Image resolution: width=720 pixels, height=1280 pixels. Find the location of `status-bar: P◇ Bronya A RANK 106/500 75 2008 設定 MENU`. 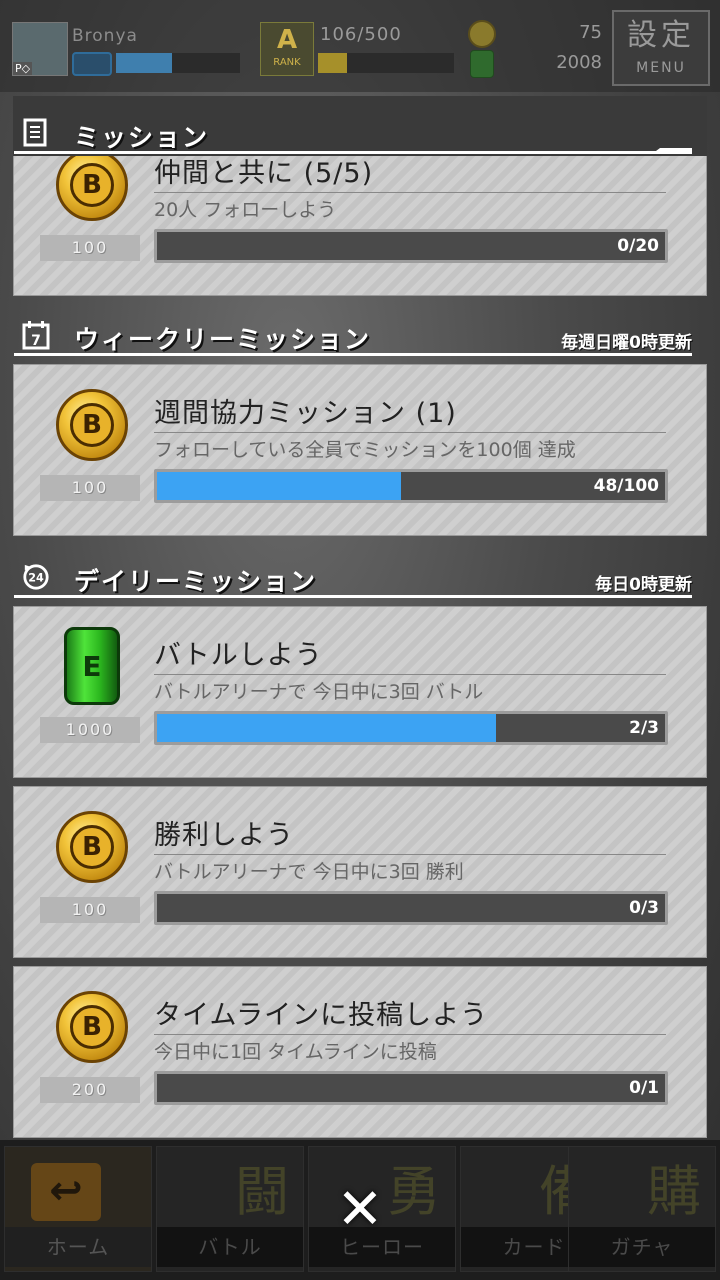

status-bar: P◇ Bronya A RANK 106/500 75 2008 設定 MENU is located at coordinates (360, 46).